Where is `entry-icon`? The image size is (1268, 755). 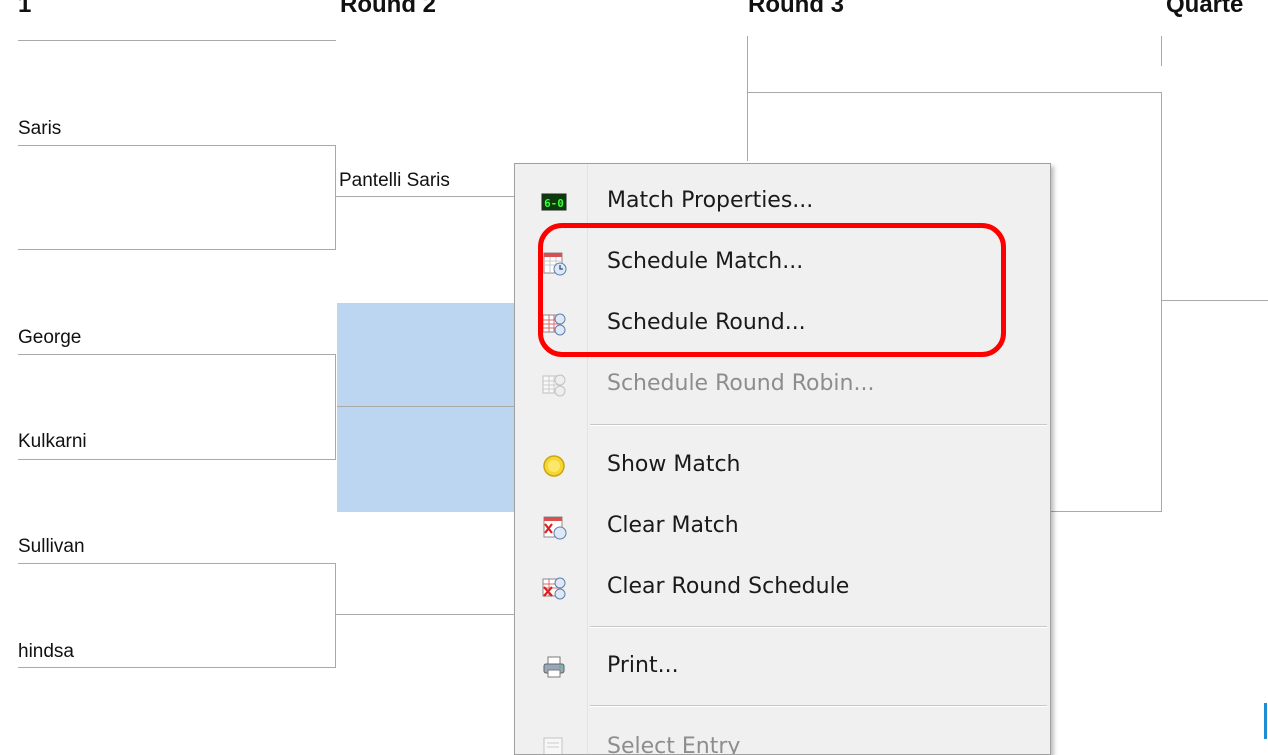 entry-icon is located at coordinates (554, 744).